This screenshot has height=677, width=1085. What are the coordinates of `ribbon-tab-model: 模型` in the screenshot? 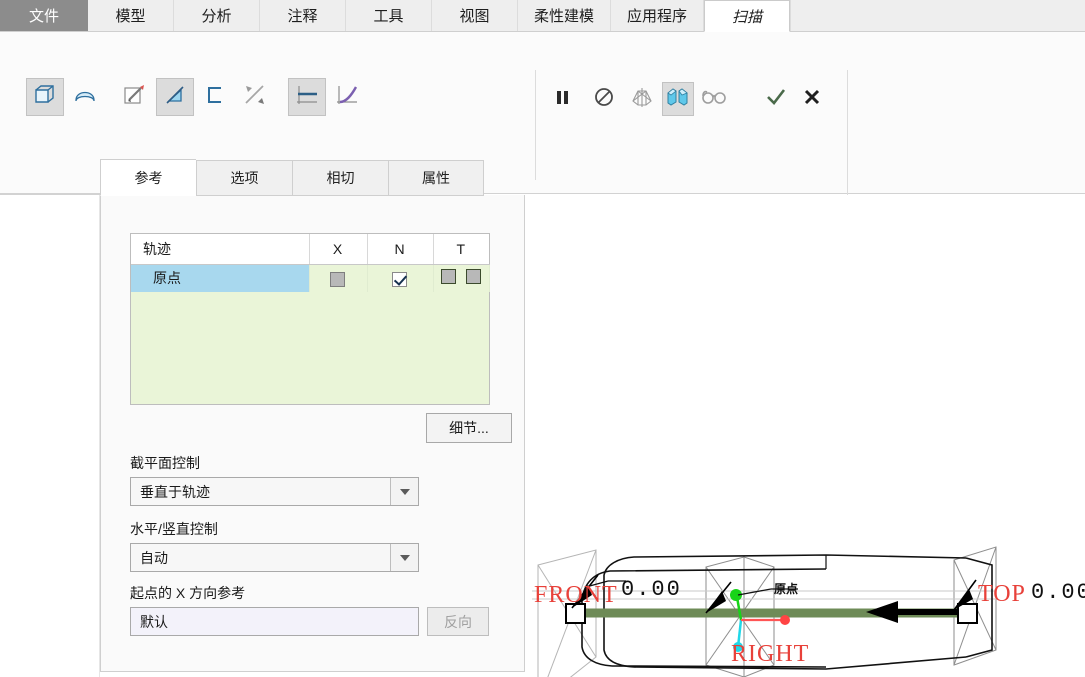 It's located at (131, 15).